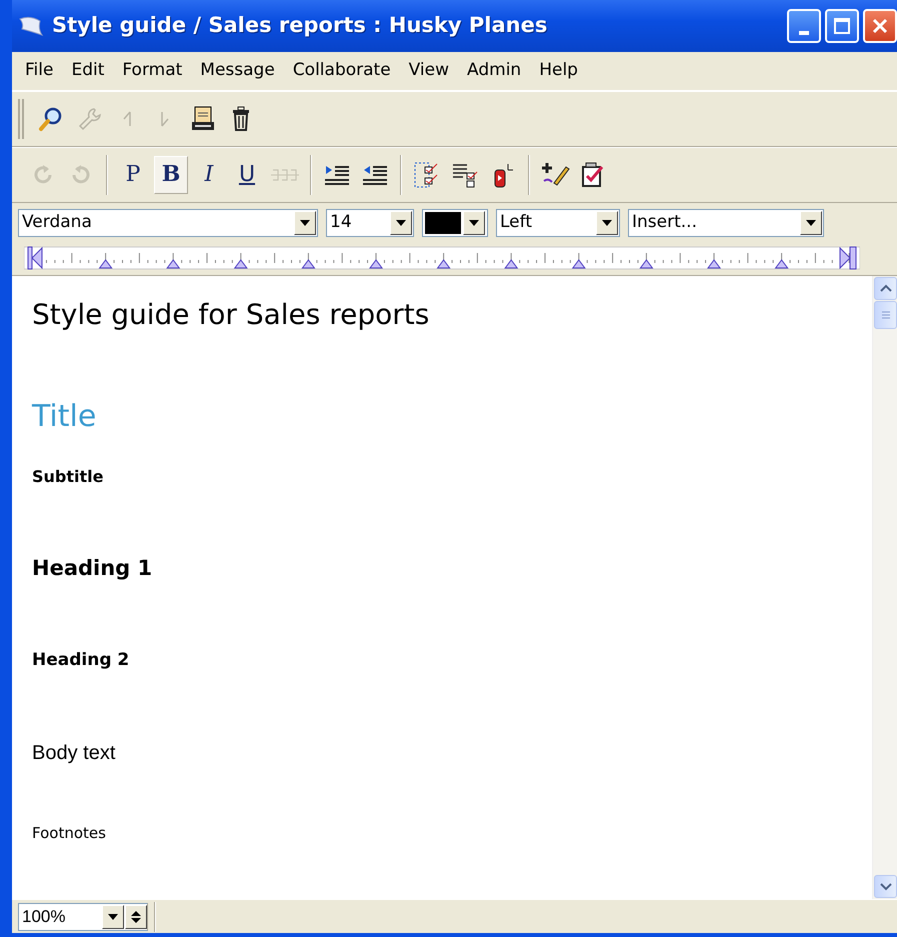  Describe the element at coordinates (555, 174) in the screenshot. I see `pen-plus-icon` at that location.